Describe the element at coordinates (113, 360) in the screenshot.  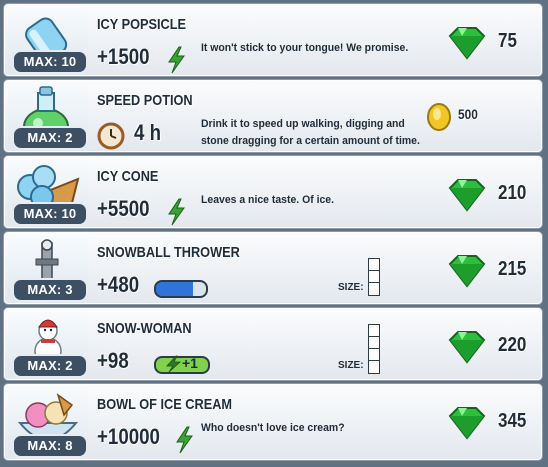
I see `stat-value: +98` at that location.